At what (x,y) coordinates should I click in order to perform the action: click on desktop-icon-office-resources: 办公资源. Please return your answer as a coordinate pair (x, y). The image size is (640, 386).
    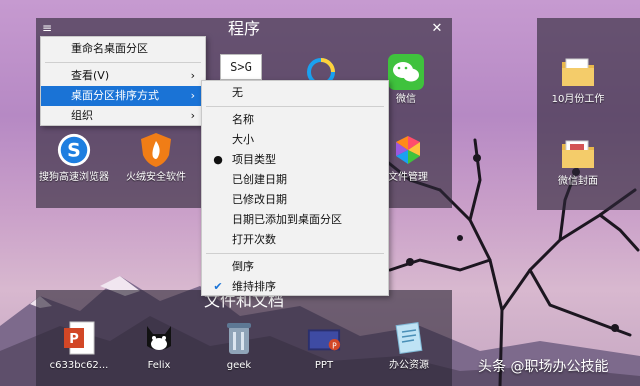
    Looking at the image, I should click on (409, 346).